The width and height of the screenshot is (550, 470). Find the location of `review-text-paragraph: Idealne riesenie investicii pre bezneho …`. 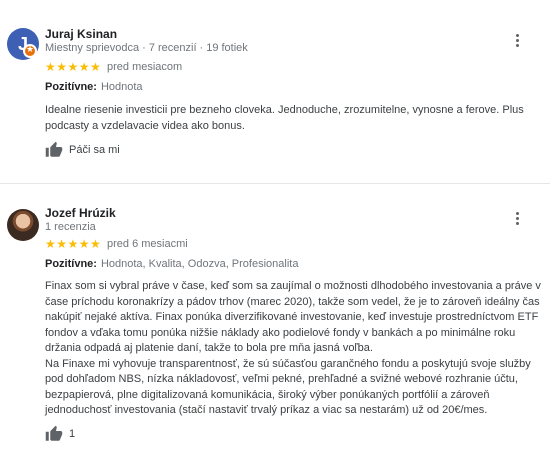

review-text-paragraph: Idealne riesenie investicii pre bezneho … is located at coordinates (284, 118).